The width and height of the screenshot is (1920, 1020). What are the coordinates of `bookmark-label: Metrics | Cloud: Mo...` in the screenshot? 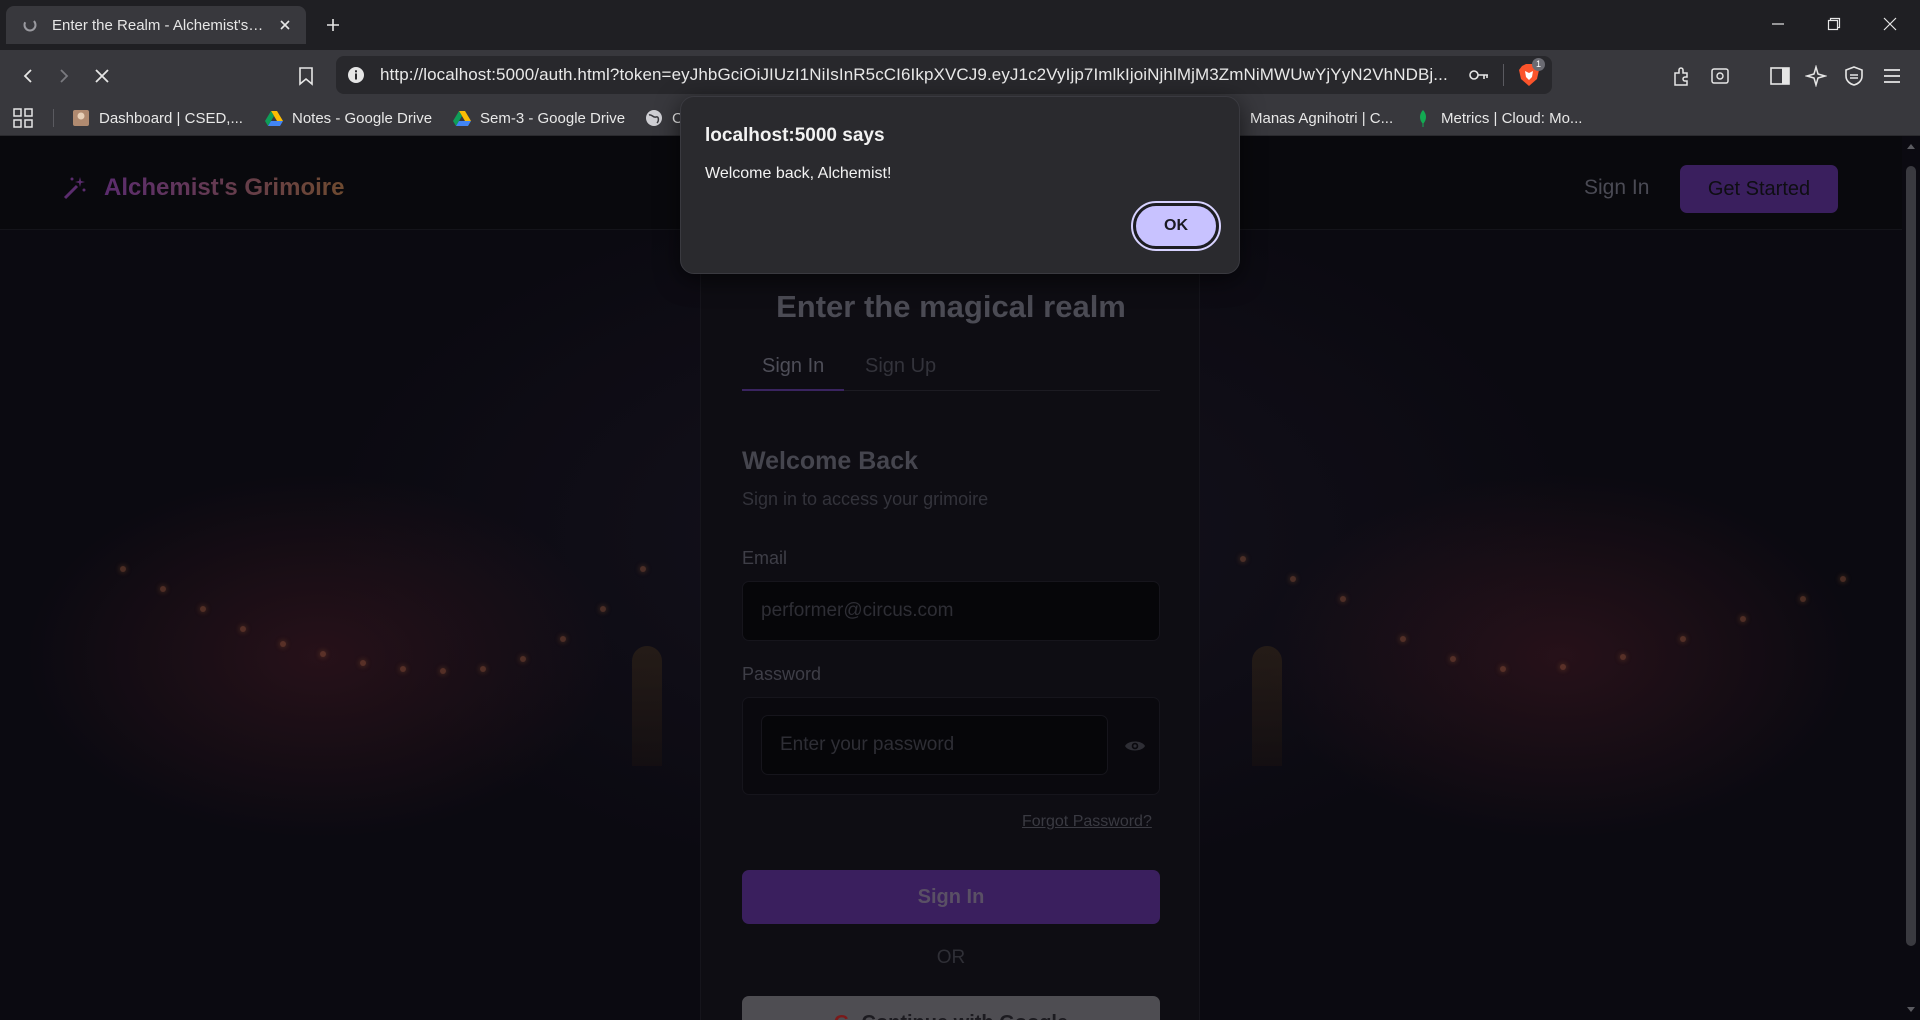 It's located at (1512, 118).